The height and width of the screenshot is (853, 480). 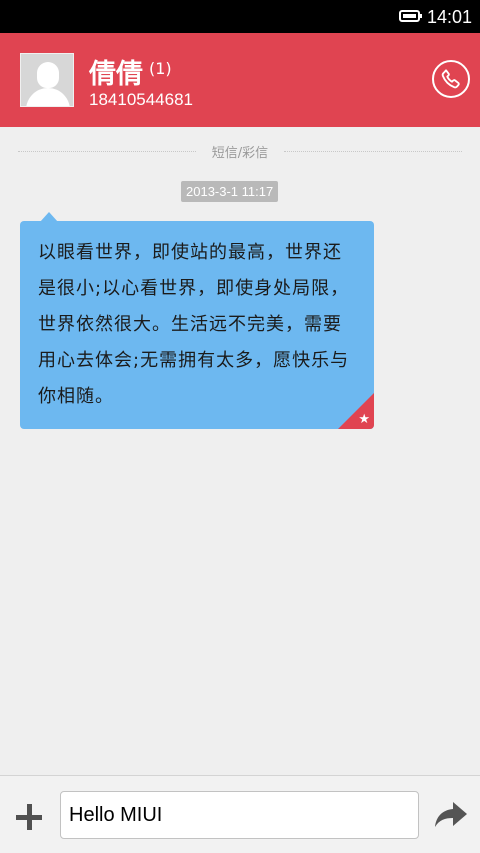 I want to click on call-button, so click(x=451, y=79).